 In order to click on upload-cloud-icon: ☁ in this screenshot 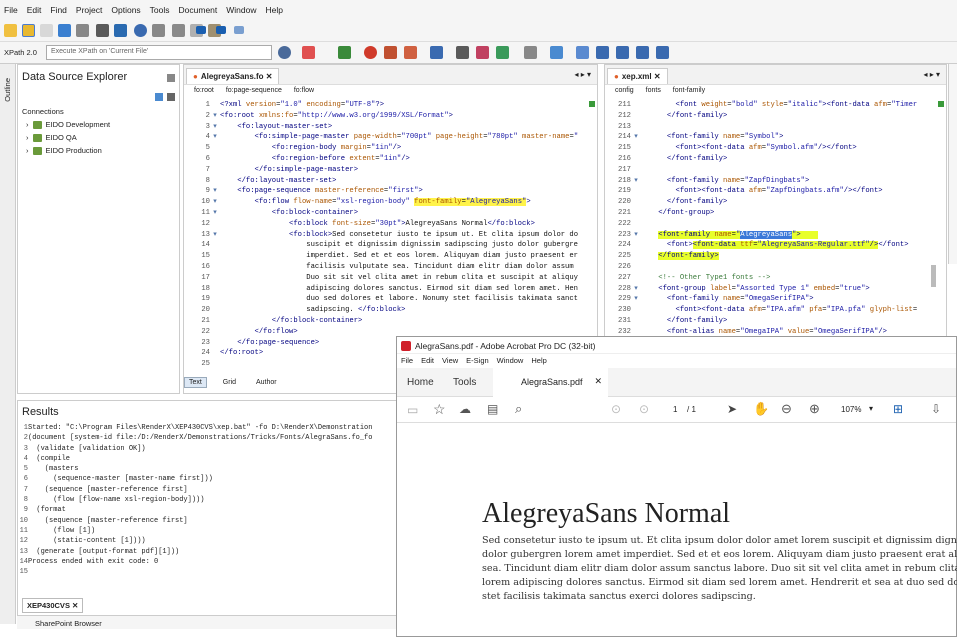, I will do `click(465, 409)`.